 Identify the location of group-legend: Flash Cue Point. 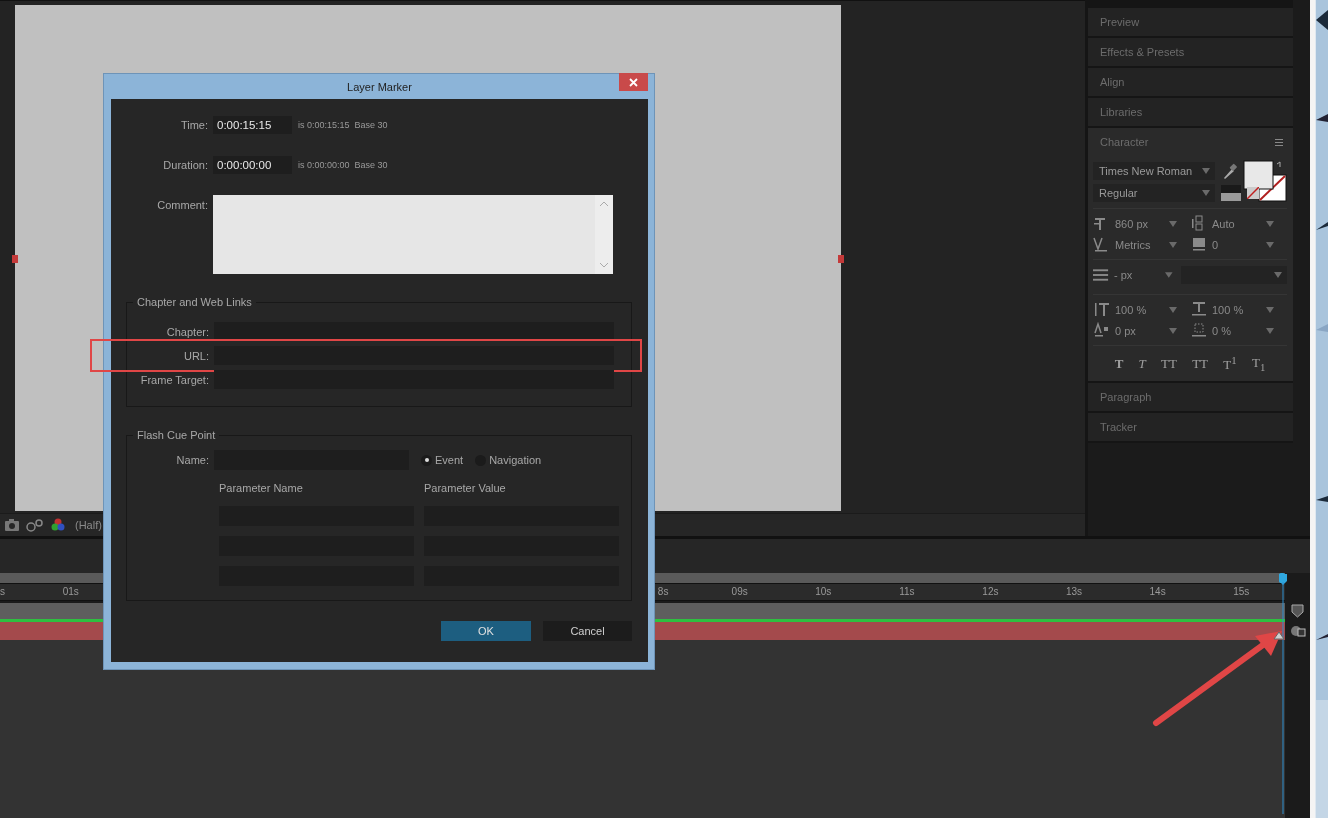
(176, 435).